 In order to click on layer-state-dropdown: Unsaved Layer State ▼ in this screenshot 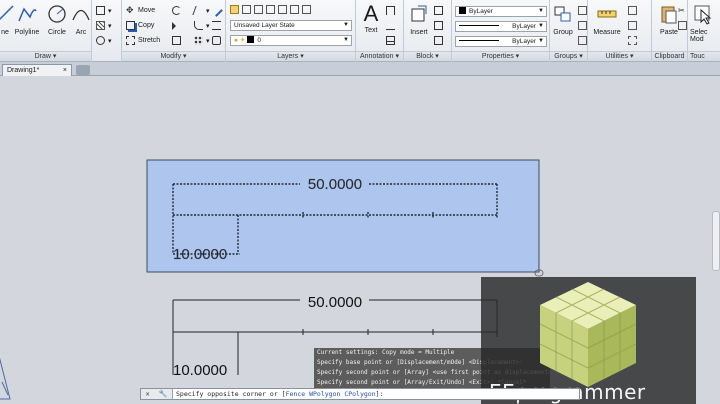, I will do `click(291, 25)`.